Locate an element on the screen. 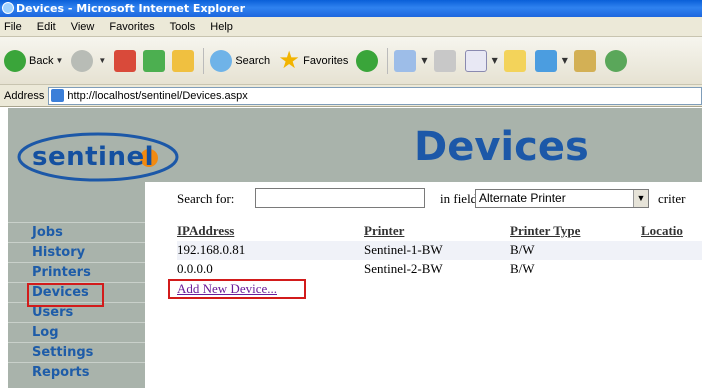 The width and height of the screenshot is (702, 388). back-arrow-icon is located at coordinates (15, 60).